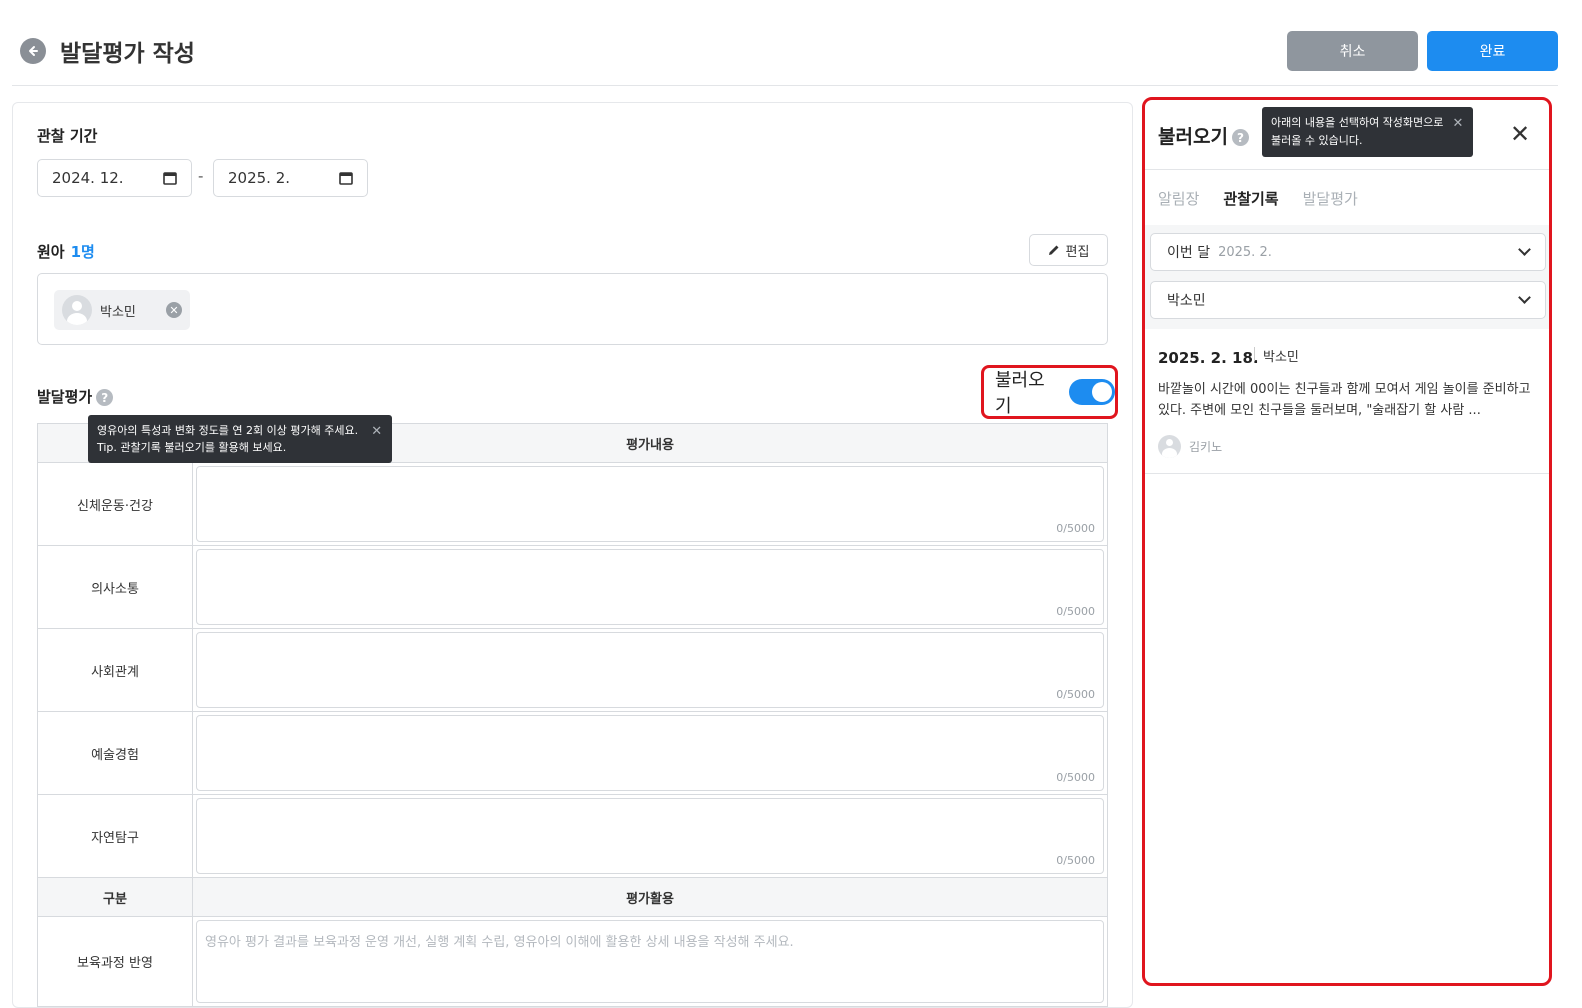 The height and width of the screenshot is (1008, 1582). What do you see at coordinates (67, 136) in the screenshot?
I see `observation-period-label: 관찰 기간` at bounding box center [67, 136].